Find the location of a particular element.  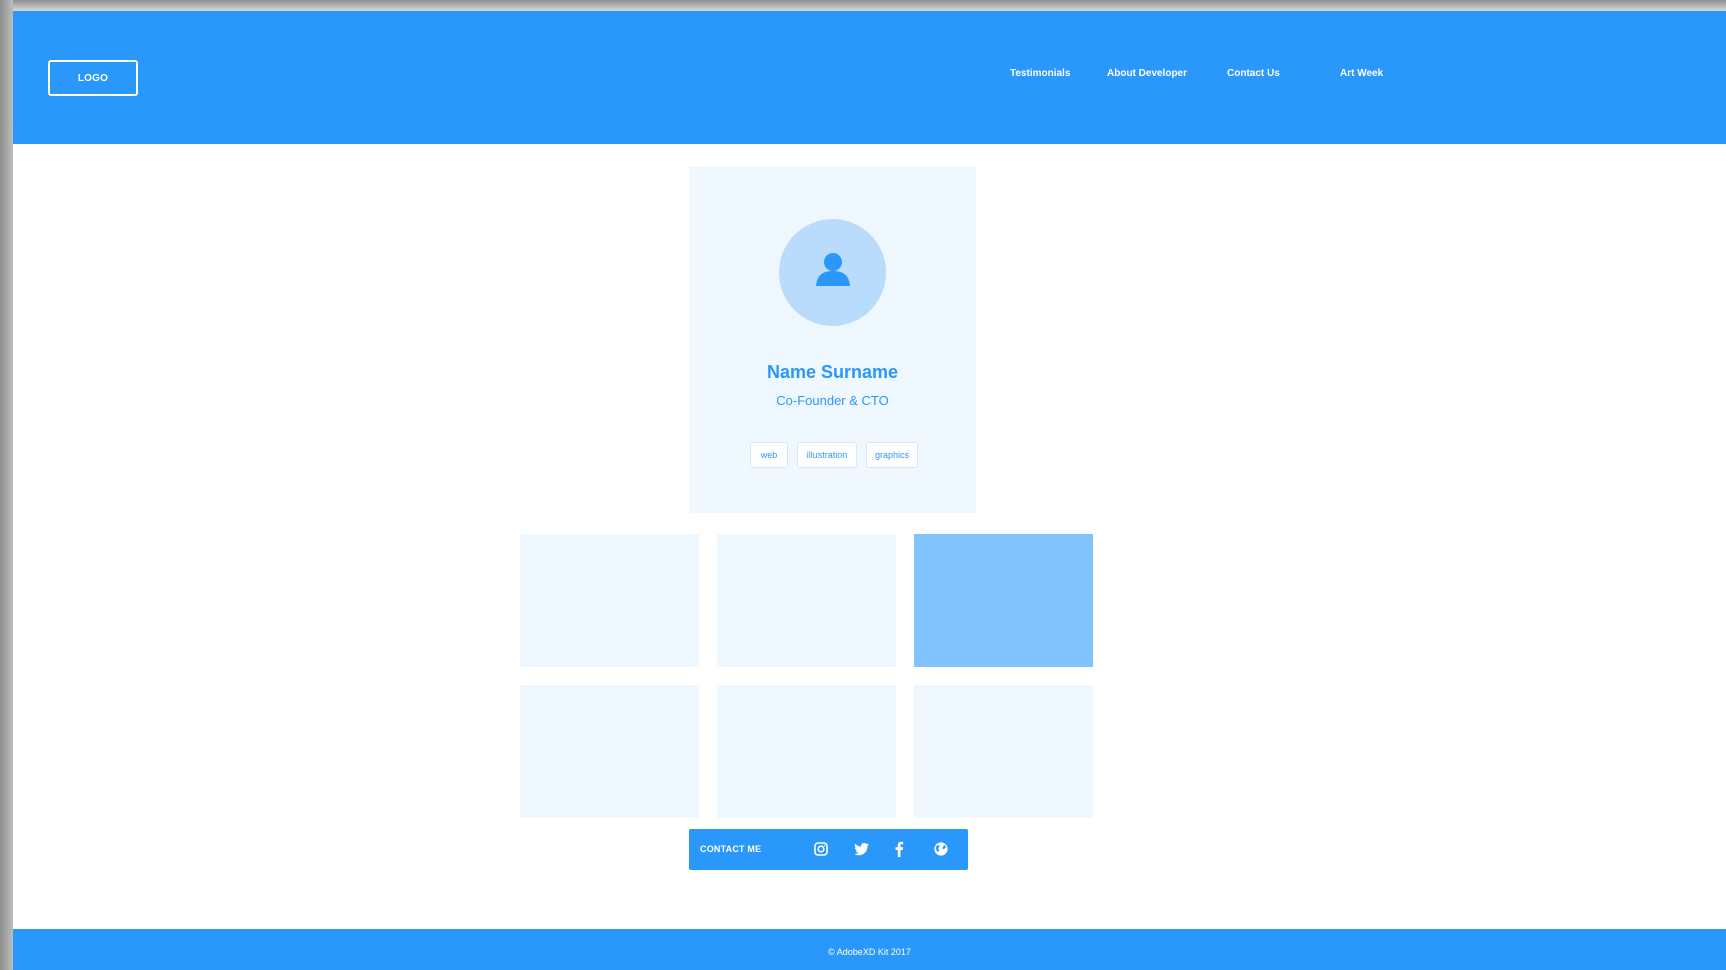

twitter-icon is located at coordinates (862, 849).